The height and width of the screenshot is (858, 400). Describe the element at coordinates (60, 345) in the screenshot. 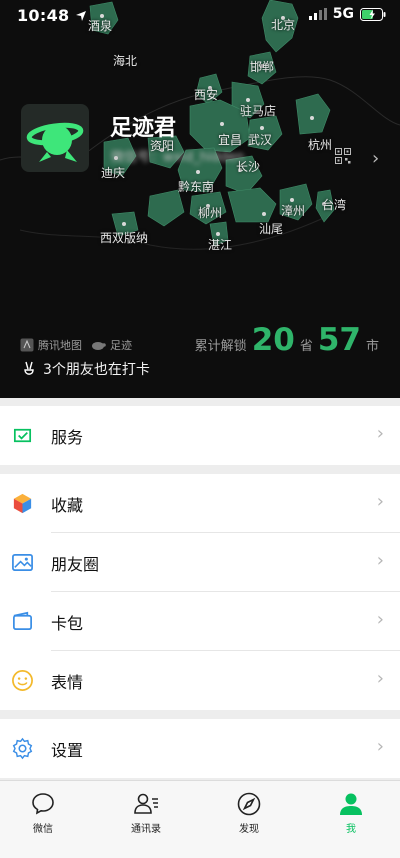

I see `brand-label: 腾讯地图` at that location.